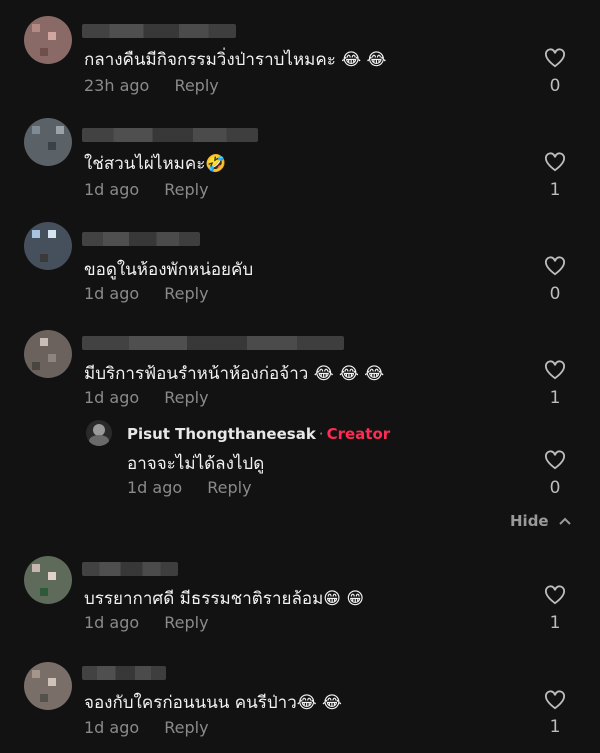 The width and height of the screenshot is (600, 753). What do you see at coordinates (565, 521) in the screenshot?
I see `chevron-up-icon` at bounding box center [565, 521].